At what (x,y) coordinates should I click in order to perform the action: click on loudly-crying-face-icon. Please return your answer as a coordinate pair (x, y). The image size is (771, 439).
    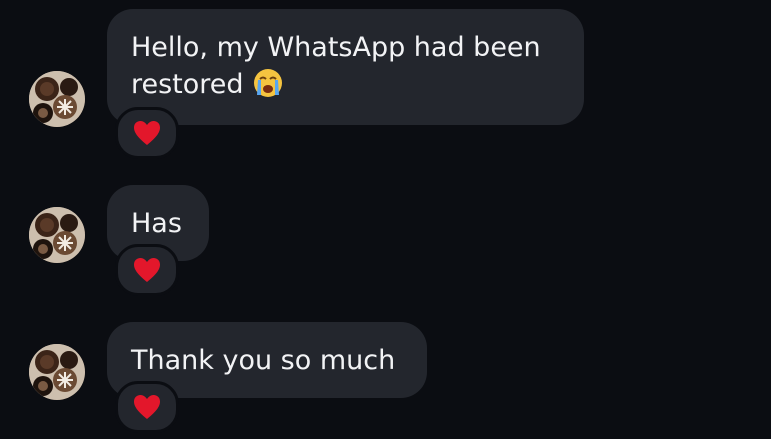
    Looking at the image, I should click on (267, 83).